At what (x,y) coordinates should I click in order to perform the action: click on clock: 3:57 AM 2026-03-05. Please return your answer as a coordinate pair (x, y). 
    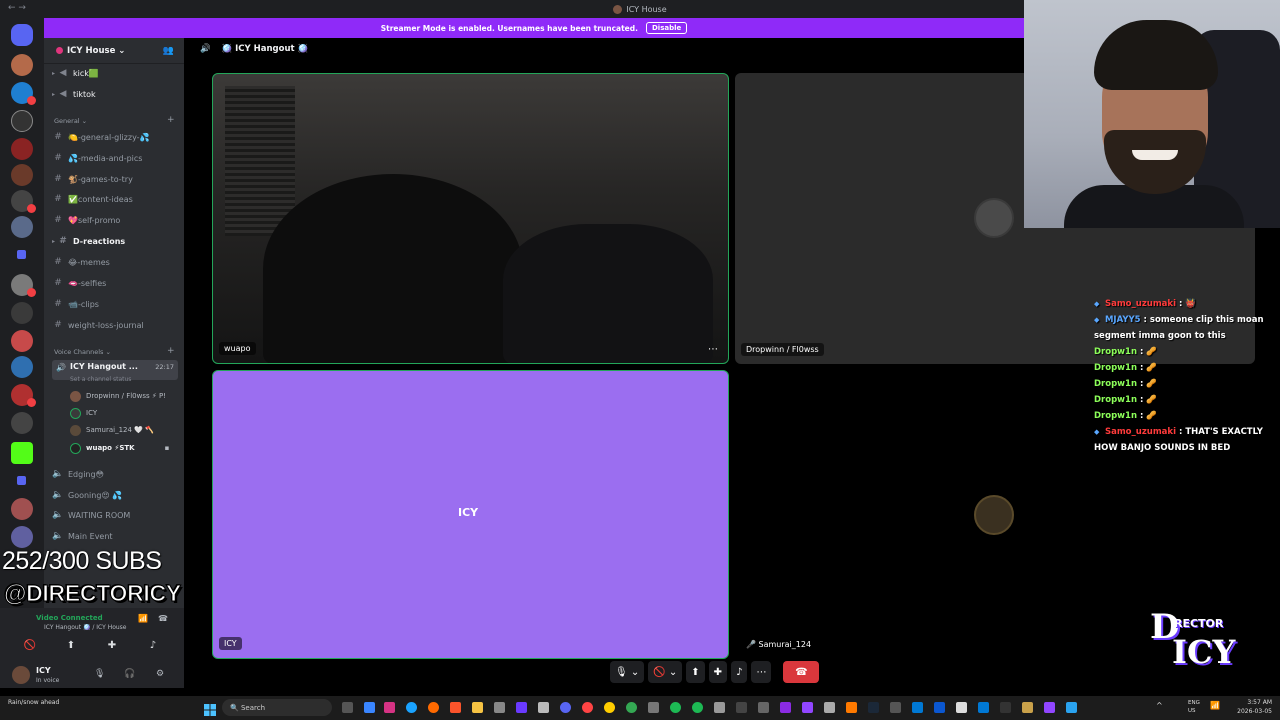
    Looking at the image, I should click on (1254, 707).